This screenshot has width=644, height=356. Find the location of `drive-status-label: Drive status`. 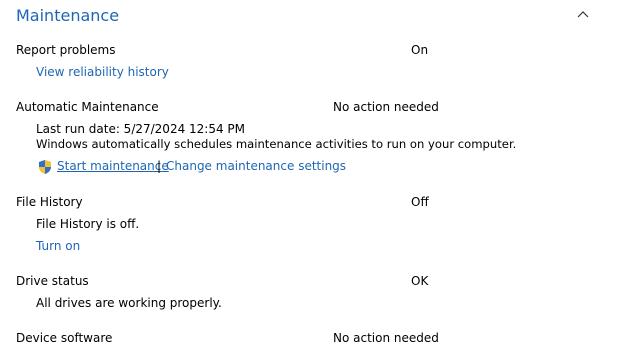

drive-status-label: Drive status is located at coordinates (52, 281).